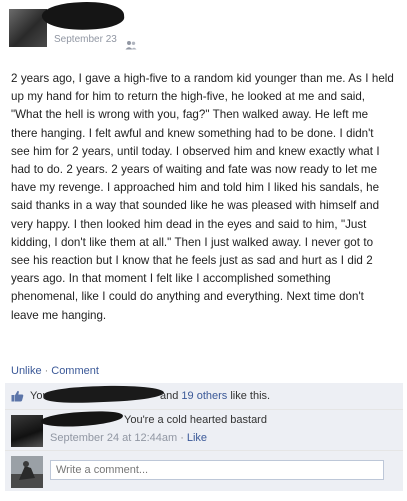 This screenshot has width=407, height=501. Describe the element at coordinates (82, 419) in the screenshot. I see `commenter-name-redaction` at that location.